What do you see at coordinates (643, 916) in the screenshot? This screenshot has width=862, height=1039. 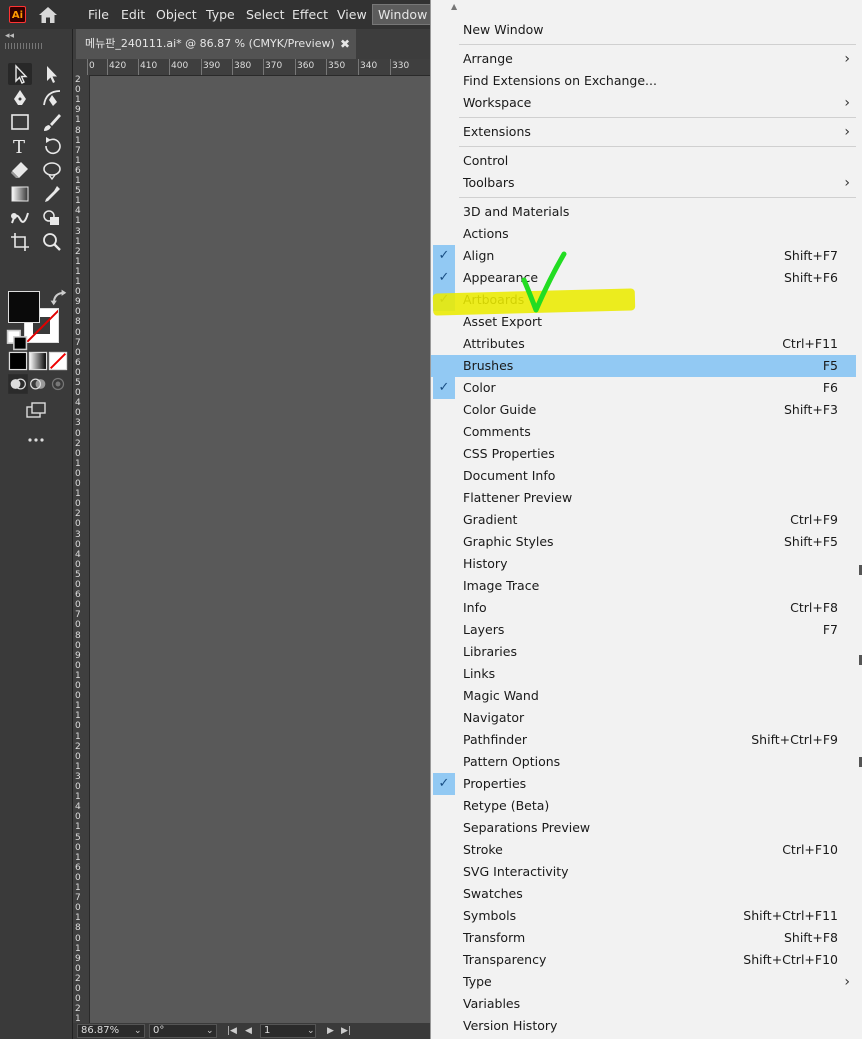 I see `menu-item-symbols: Symbols Shift+Ctrl+F11` at bounding box center [643, 916].